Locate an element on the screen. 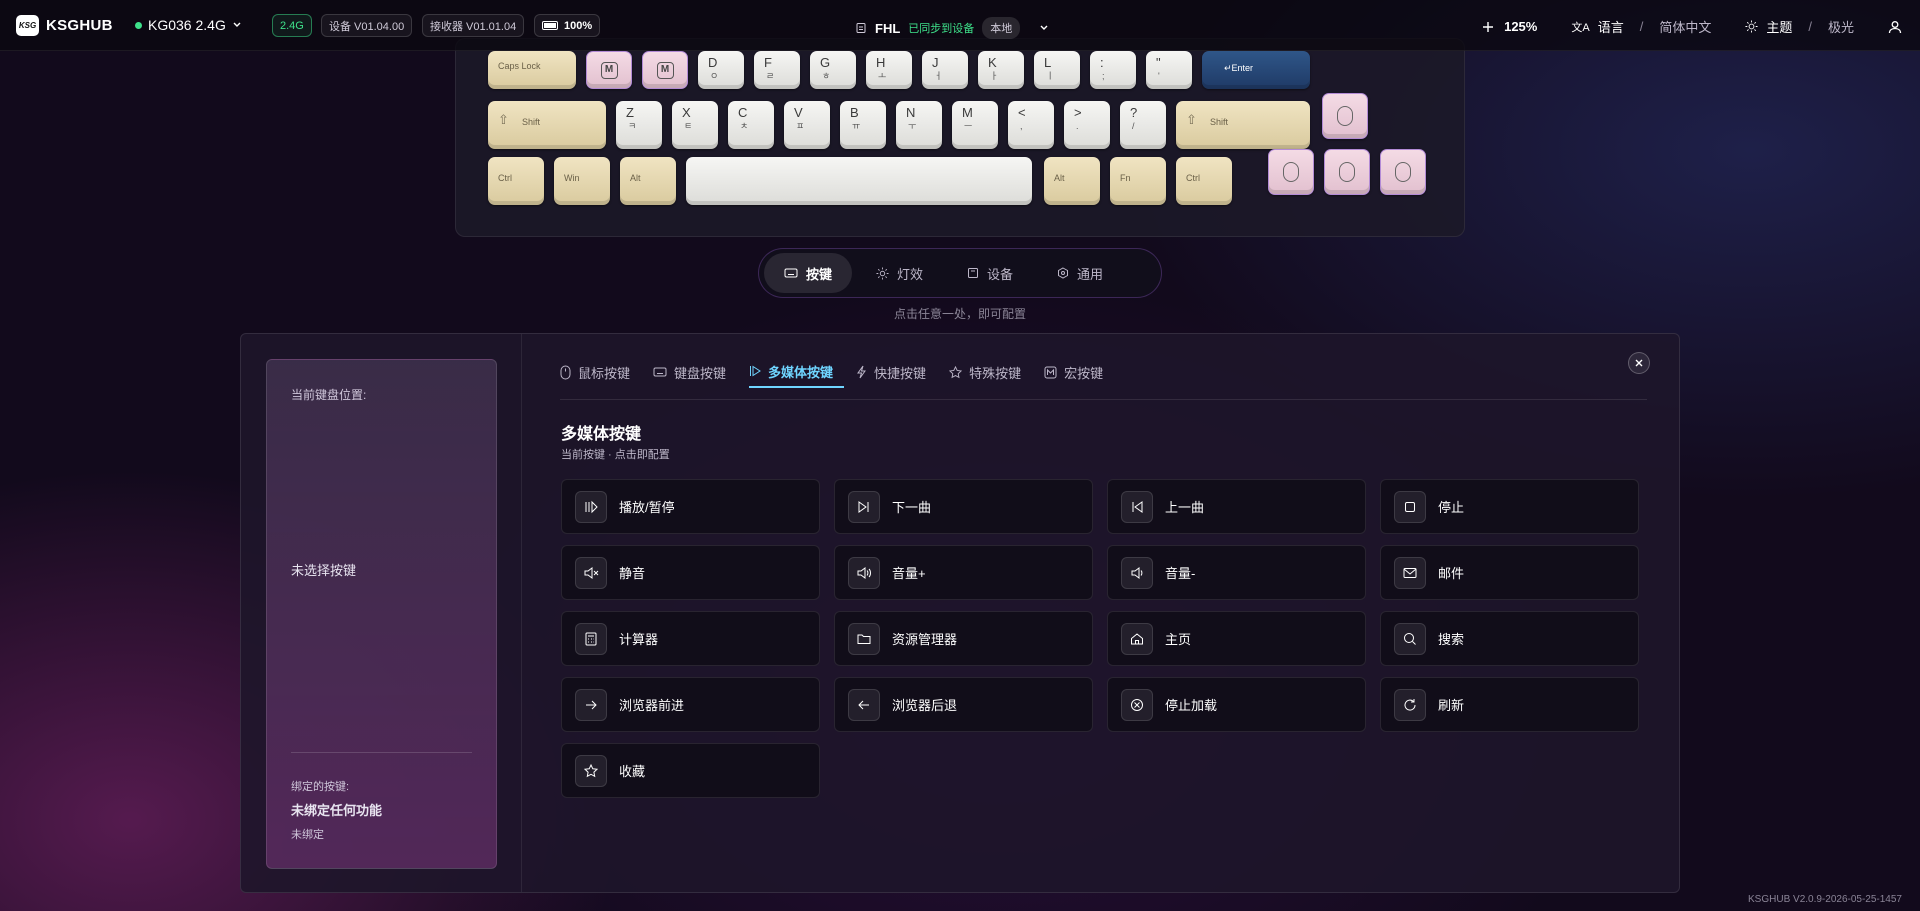  keyboard-key: Fn is located at coordinates (1138, 181).